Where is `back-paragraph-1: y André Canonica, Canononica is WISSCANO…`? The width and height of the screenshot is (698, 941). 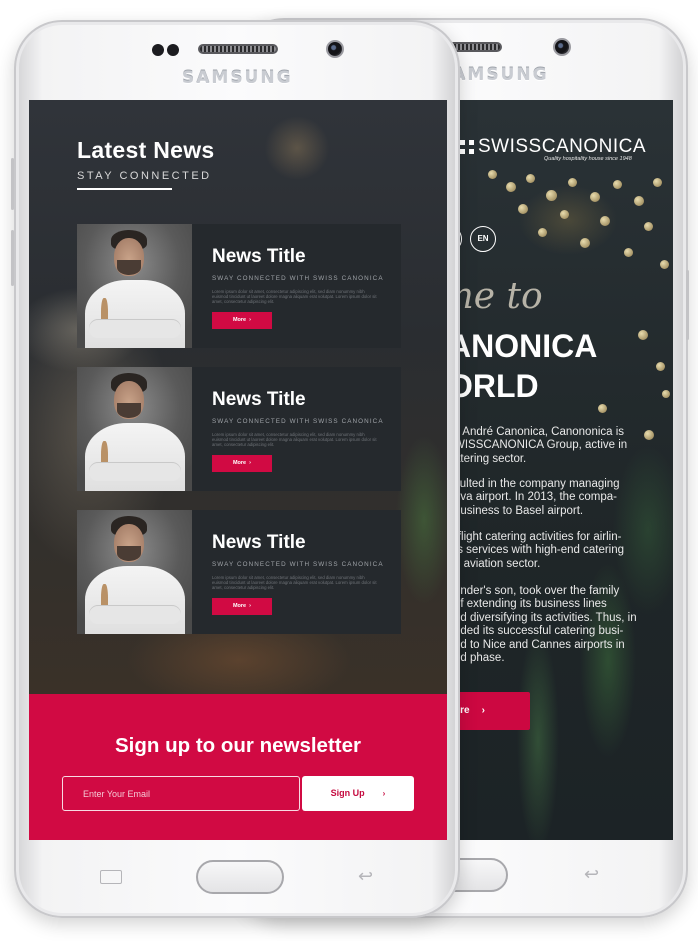 back-paragraph-1: y André Canonica, Canononica is WISSCANO… is located at coordinates (541, 445).